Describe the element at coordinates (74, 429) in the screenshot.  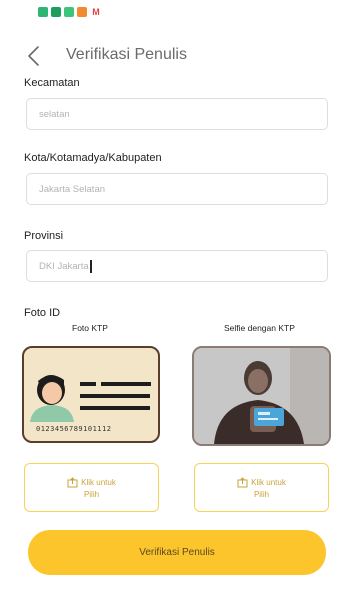
I see `ktp-number: 0123456789101112` at that location.